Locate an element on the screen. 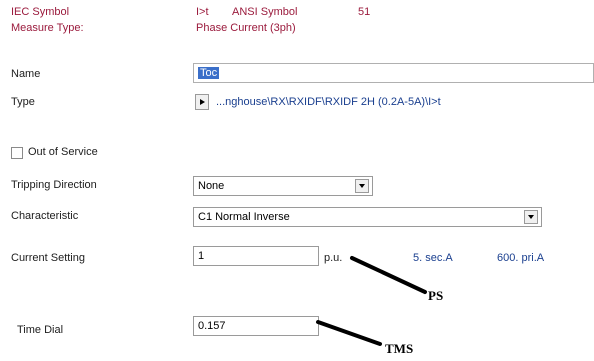  tms-pointer-line is located at coordinates (349, 333).